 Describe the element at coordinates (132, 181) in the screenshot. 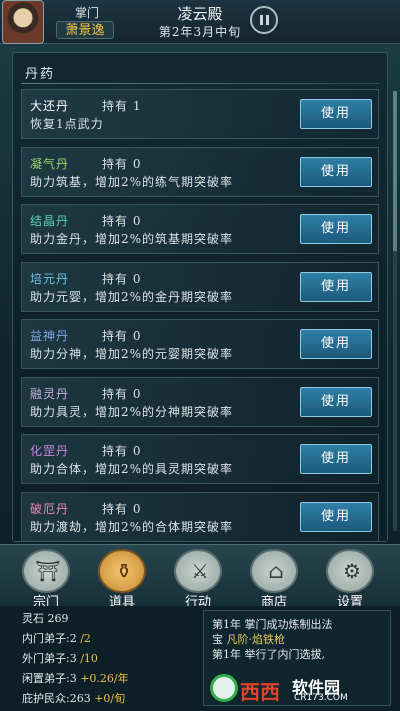

I see `item-description: 助力筑基，增加2%的练气期突破率` at that location.